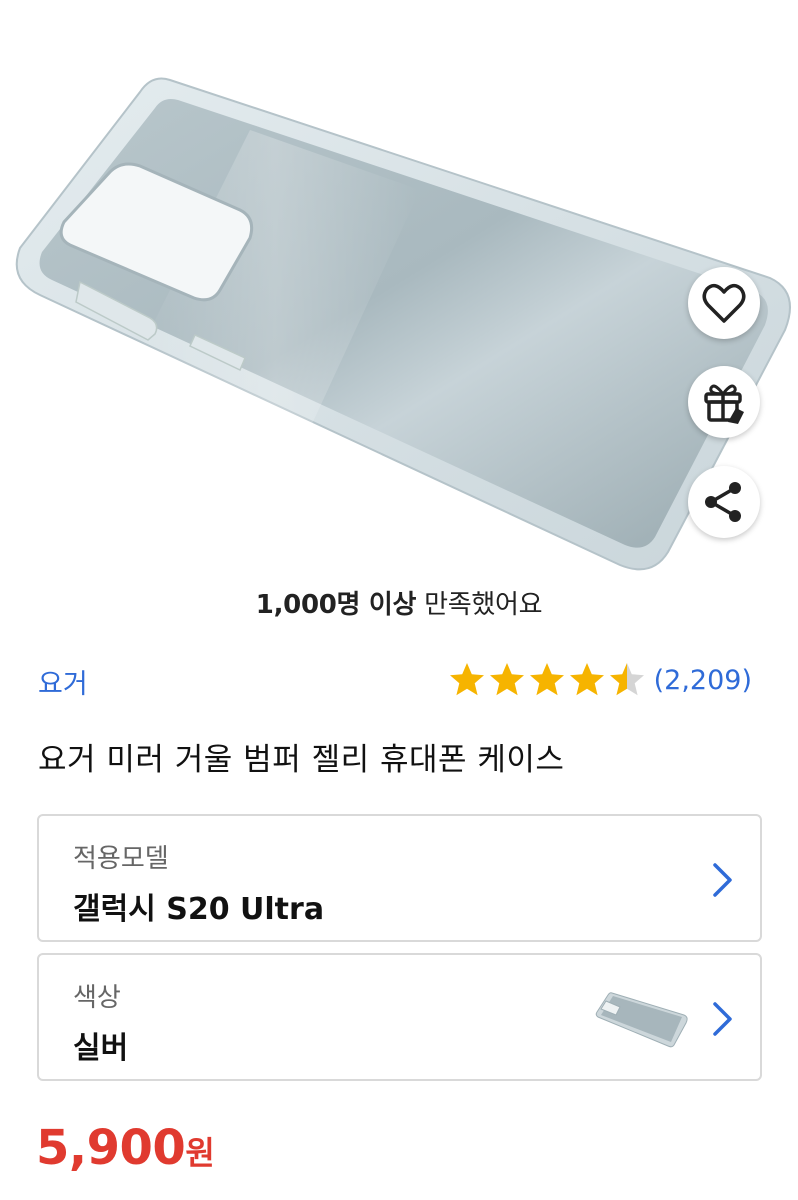 The height and width of the screenshot is (1200, 798). I want to click on rating-count: (2,209), so click(702, 680).